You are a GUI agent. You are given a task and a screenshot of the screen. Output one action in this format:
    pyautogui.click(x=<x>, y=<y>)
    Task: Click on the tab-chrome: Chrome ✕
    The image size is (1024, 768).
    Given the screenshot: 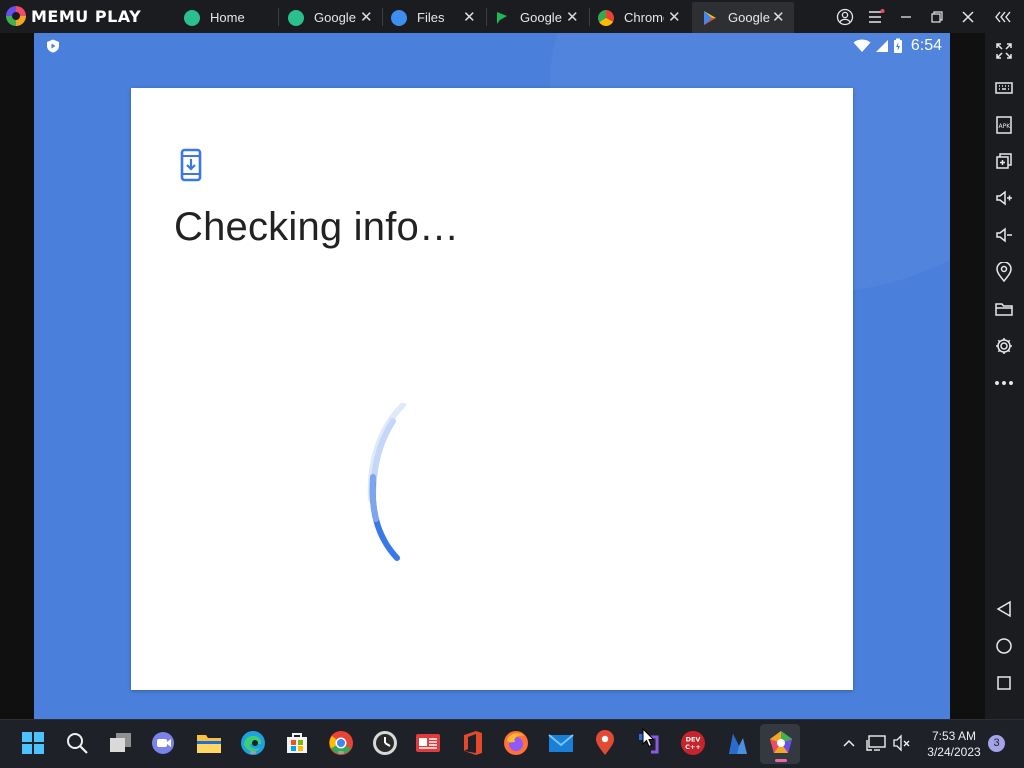 What is the action you would take?
    pyautogui.click(x=643, y=17)
    